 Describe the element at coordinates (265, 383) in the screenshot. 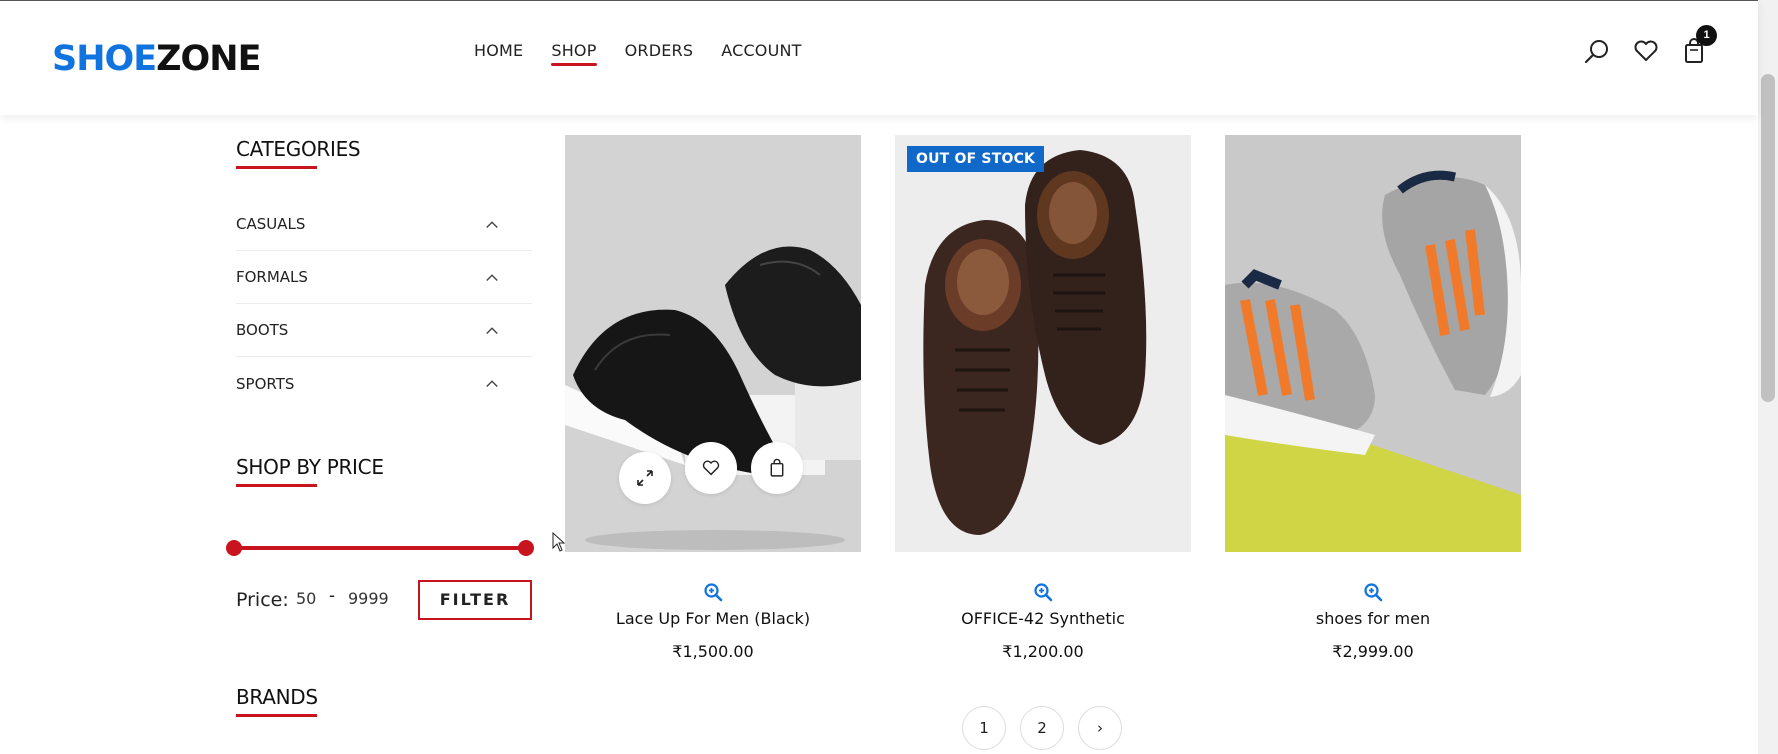

I see `category-label: SPORTS` at that location.